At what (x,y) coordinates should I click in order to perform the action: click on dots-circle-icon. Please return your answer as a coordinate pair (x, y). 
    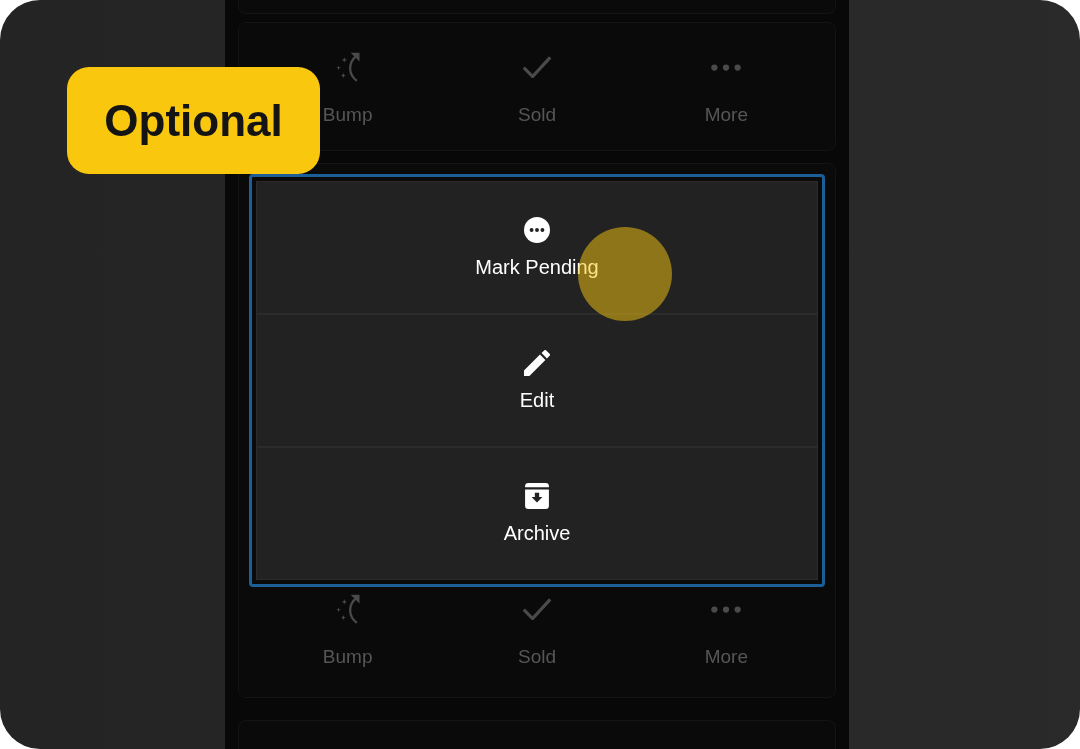
    Looking at the image, I should click on (537, 229).